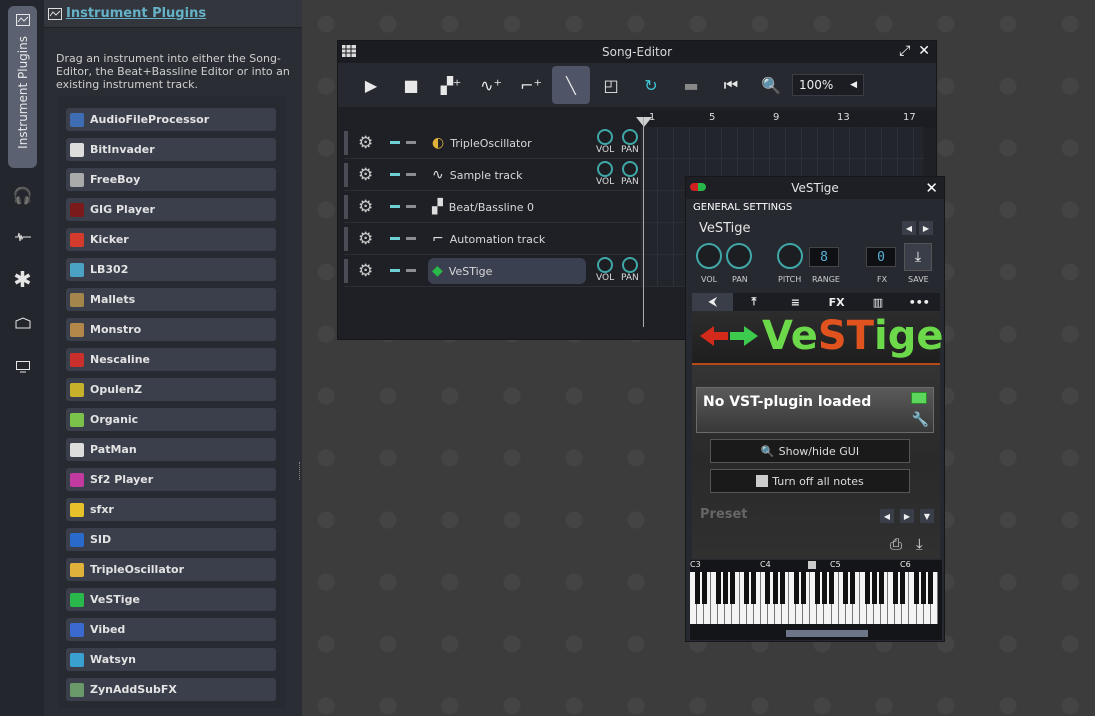 The width and height of the screenshot is (1095, 716). What do you see at coordinates (919, 398) in the screenshot?
I see `open-folder-icon` at bounding box center [919, 398].